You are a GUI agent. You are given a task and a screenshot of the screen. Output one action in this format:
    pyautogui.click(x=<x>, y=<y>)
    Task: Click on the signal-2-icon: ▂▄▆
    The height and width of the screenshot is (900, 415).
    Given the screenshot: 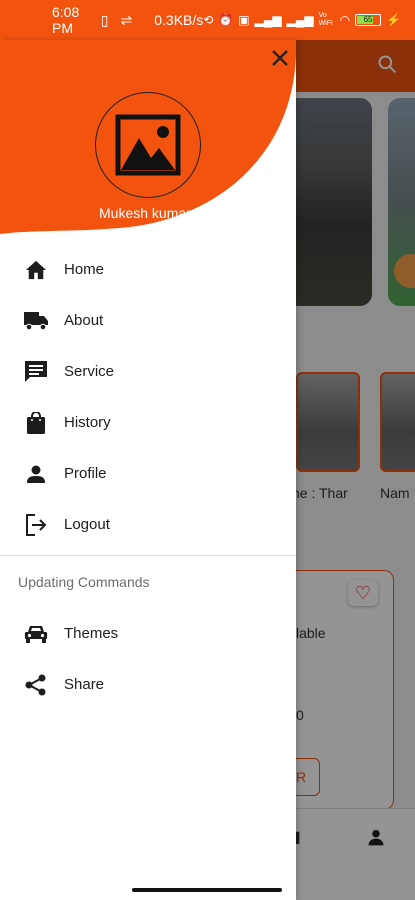 What is the action you would take?
    pyautogui.click(x=300, y=20)
    